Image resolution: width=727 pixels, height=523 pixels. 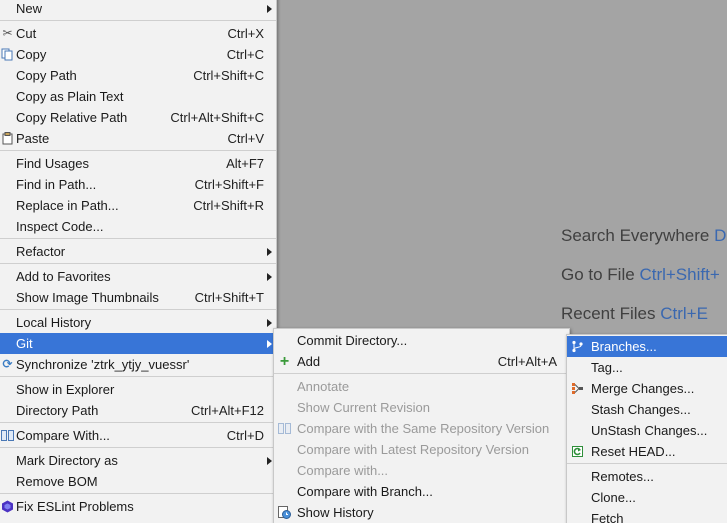 I want to click on menu-item-label: Show in Explorer, so click(x=65, y=389).